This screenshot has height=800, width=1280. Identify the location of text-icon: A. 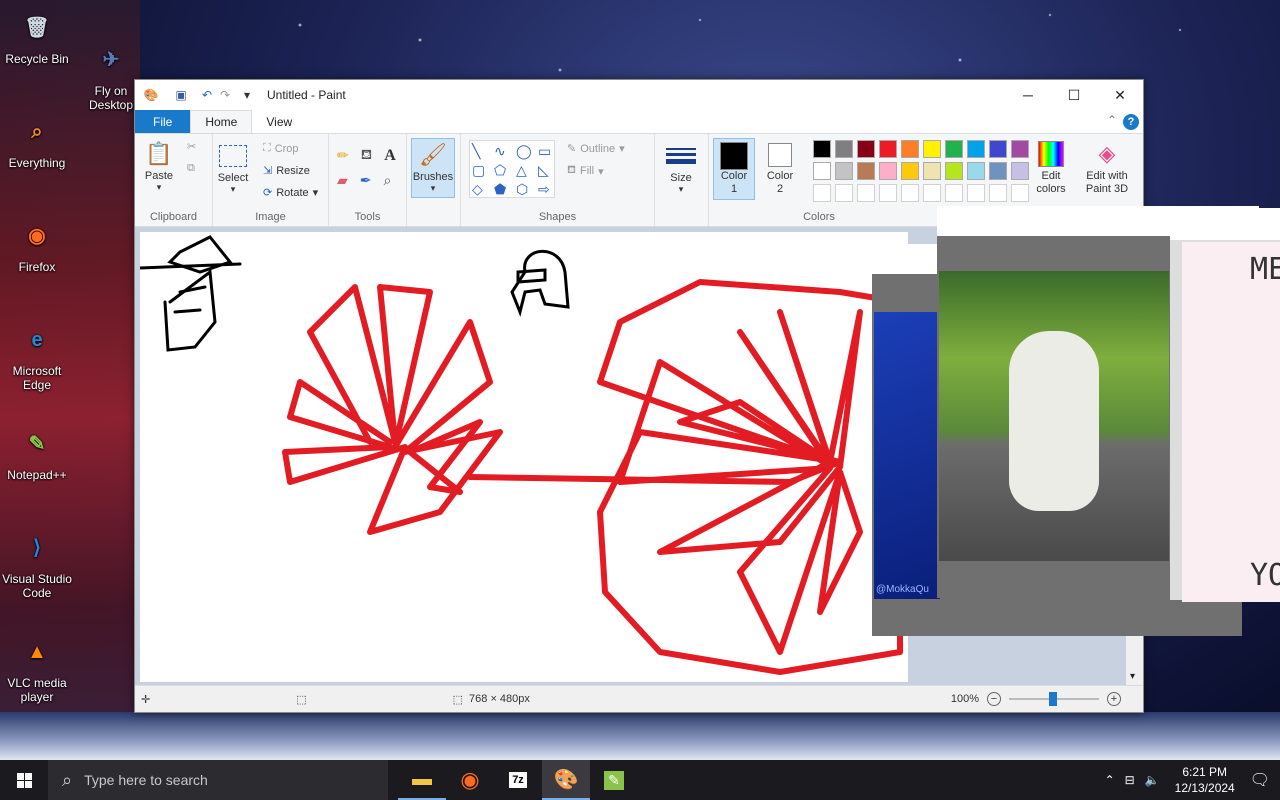
(390, 156).